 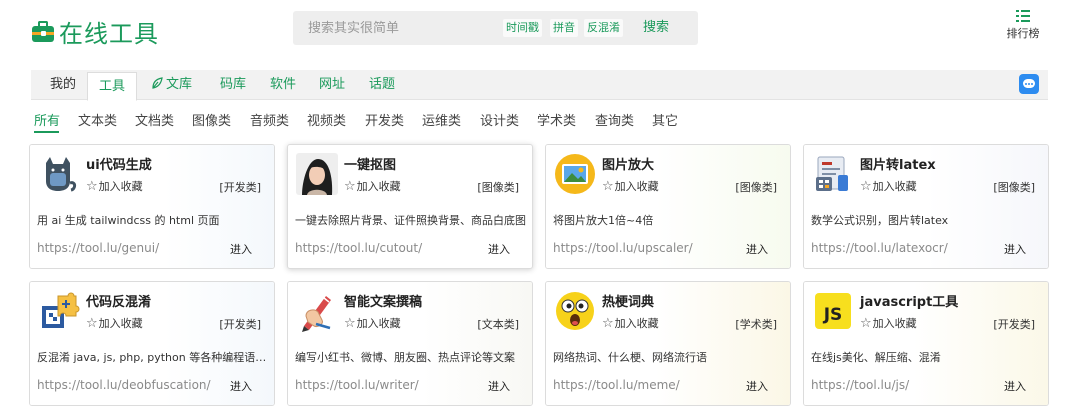 What do you see at coordinates (833, 315) in the screenshot?
I see `svg-text: JS` at bounding box center [833, 315].